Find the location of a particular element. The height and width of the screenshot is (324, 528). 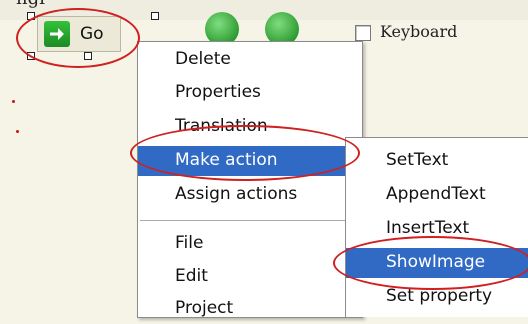

menu-item-label: Make action is located at coordinates (226, 160).